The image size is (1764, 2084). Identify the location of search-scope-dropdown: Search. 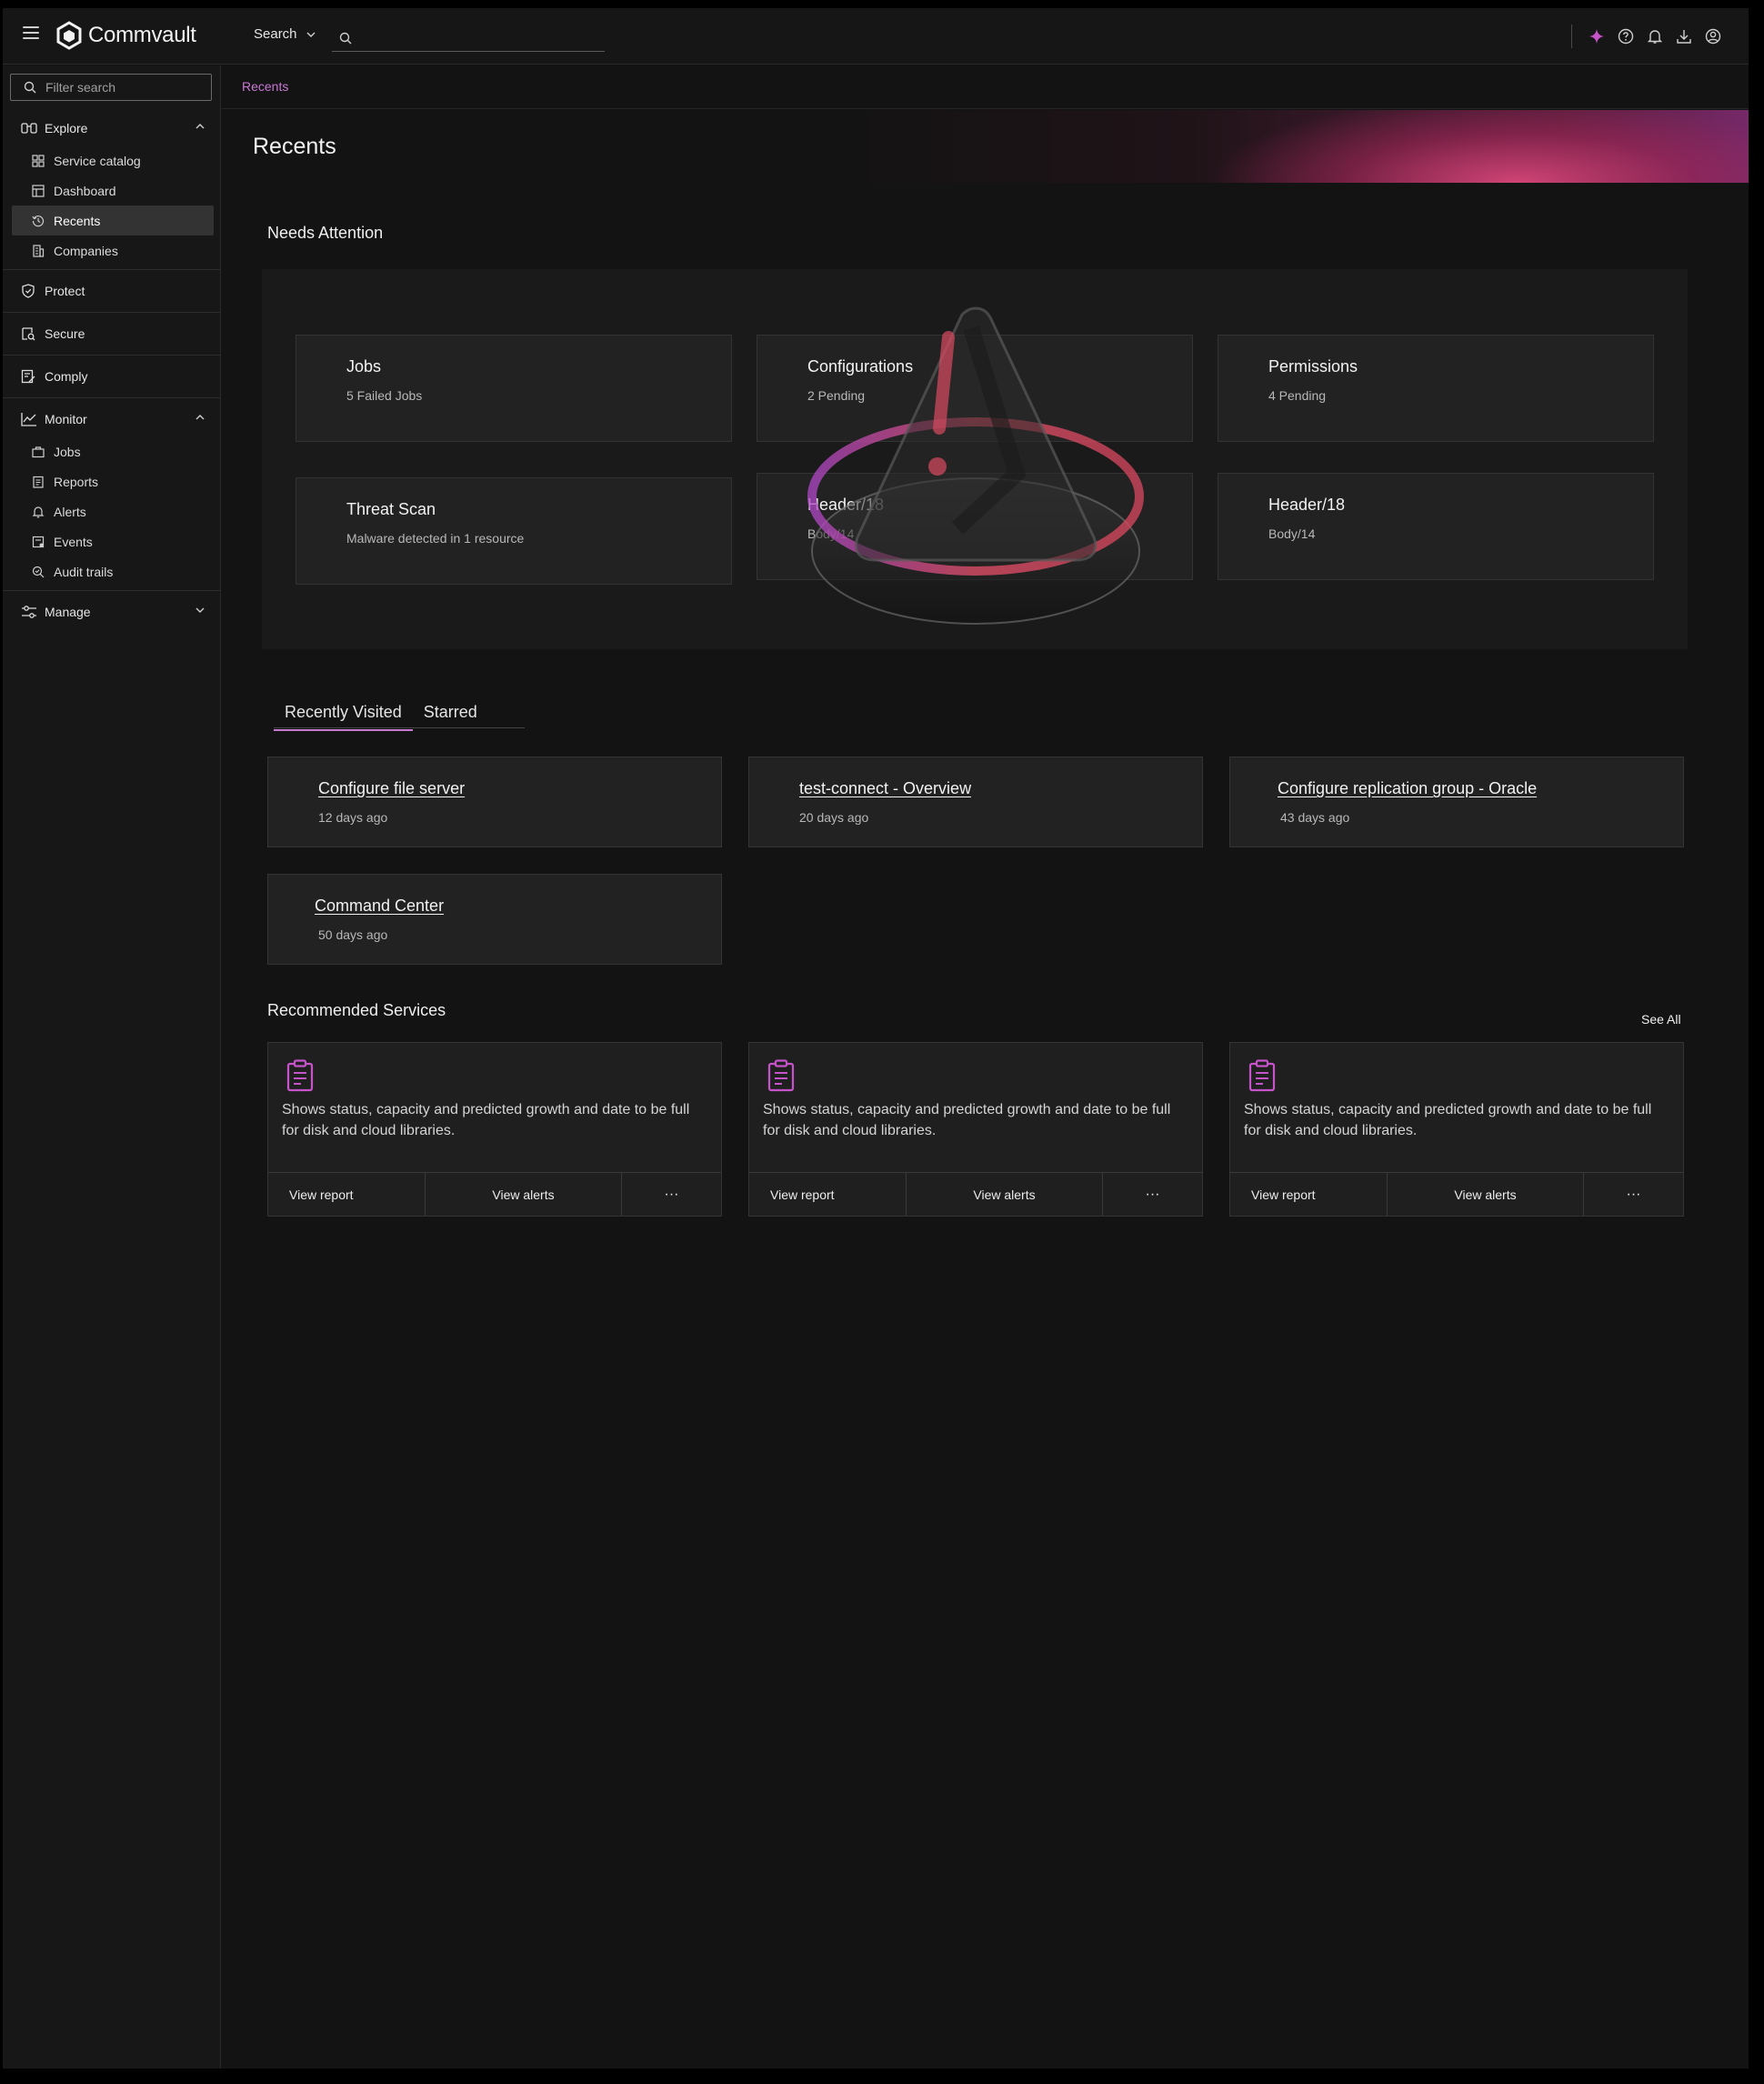
(285, 34).